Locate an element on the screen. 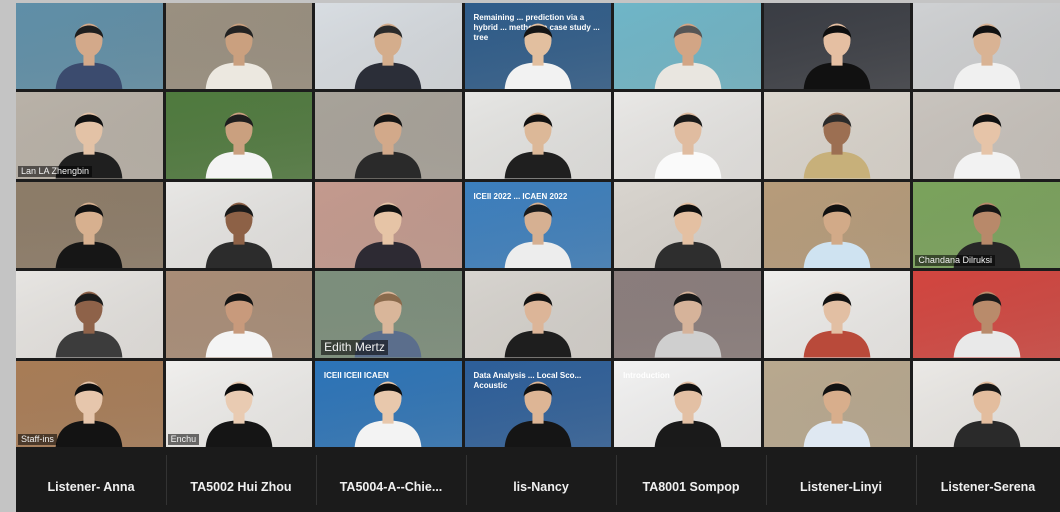 The width and height of the screenshot is (1060, 512). video-tile: Enchu is located at coordinates (239, 403).